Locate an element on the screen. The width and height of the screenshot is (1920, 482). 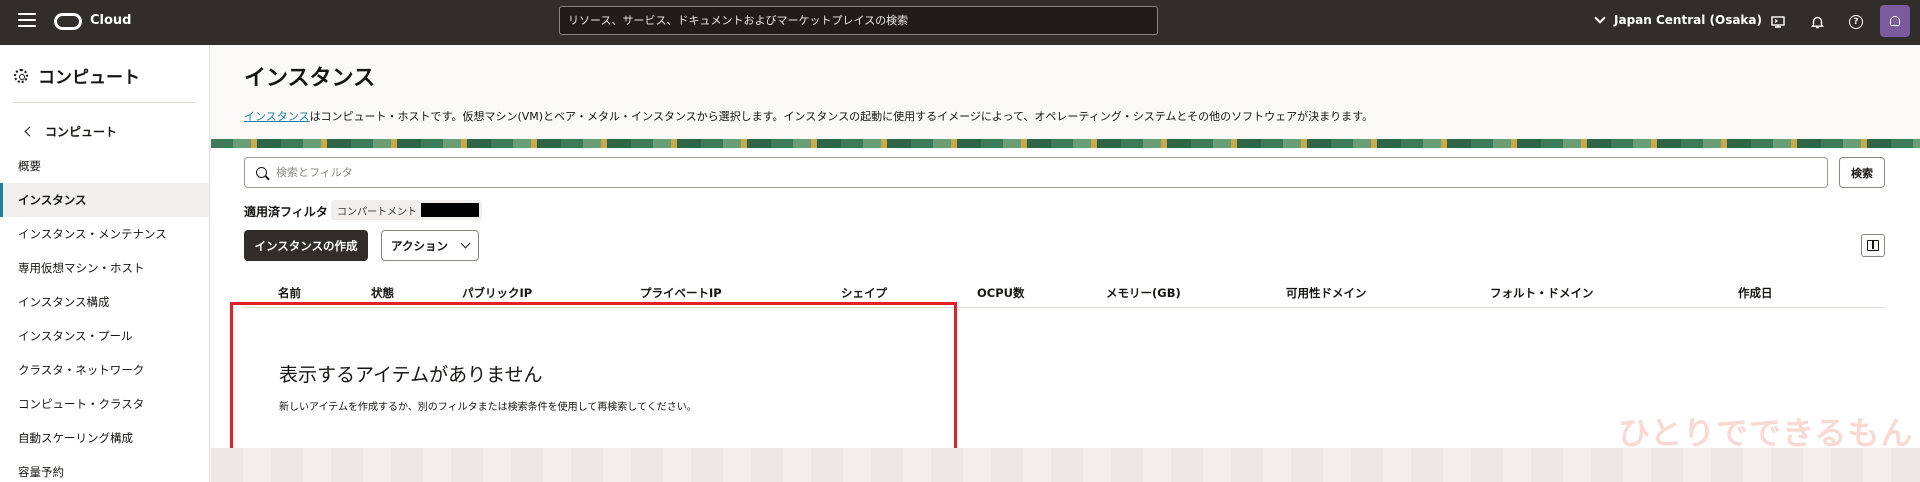
column-header-ocpu: OCPU数 is located at coordinates (1000, 293).